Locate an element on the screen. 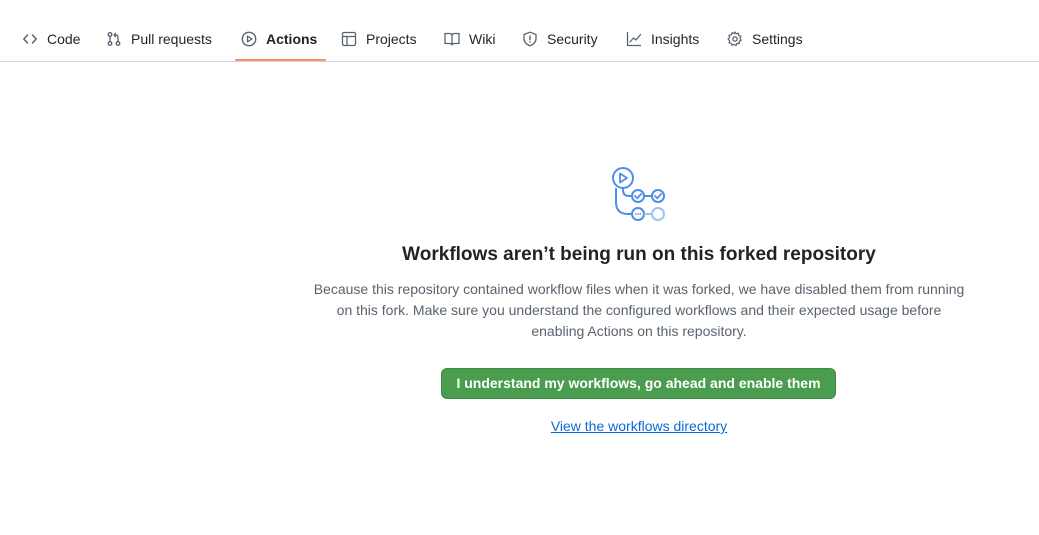 This screenshot has height=535, width=1039. tab-projects: Projects is located at coordinates (379, 39).